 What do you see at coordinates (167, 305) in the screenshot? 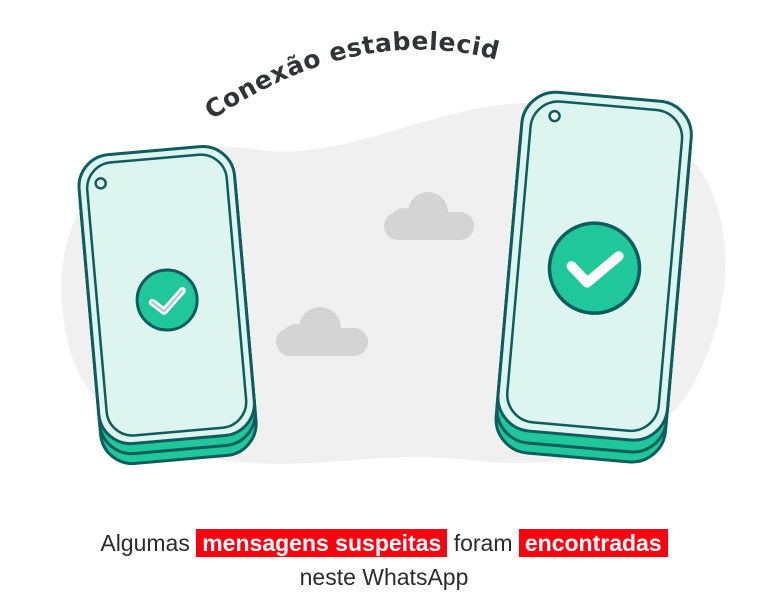
I see `left-phone` at bounding box center [167, 305].